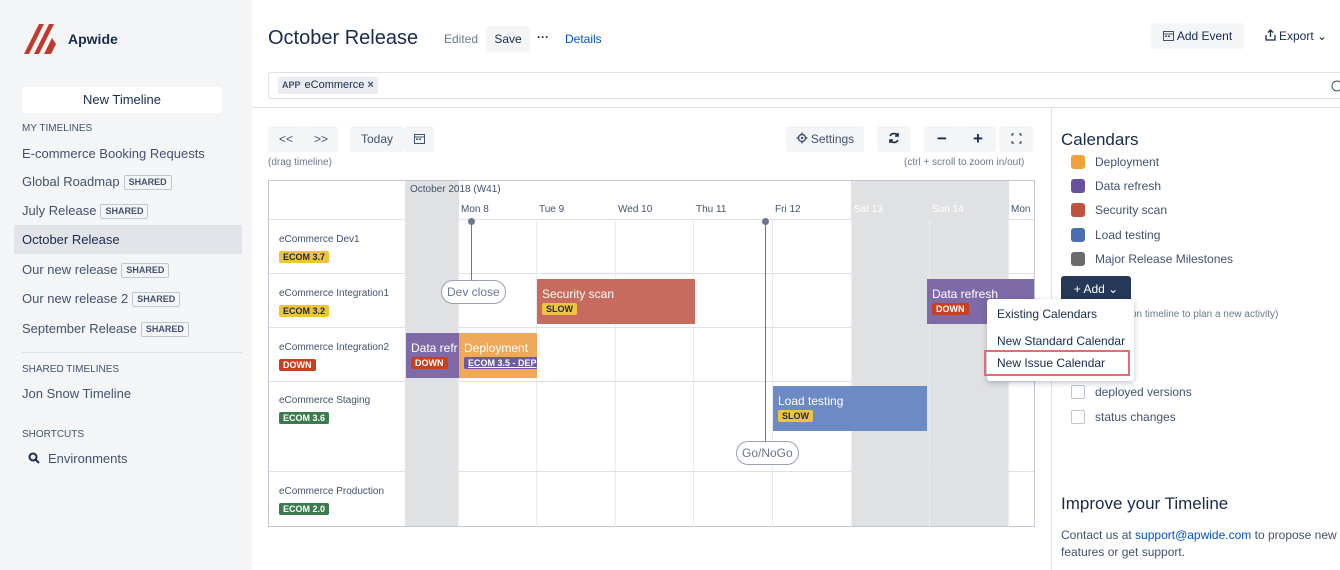  I want to click on row-label: eCommerce Integration1, so click(334, 293).